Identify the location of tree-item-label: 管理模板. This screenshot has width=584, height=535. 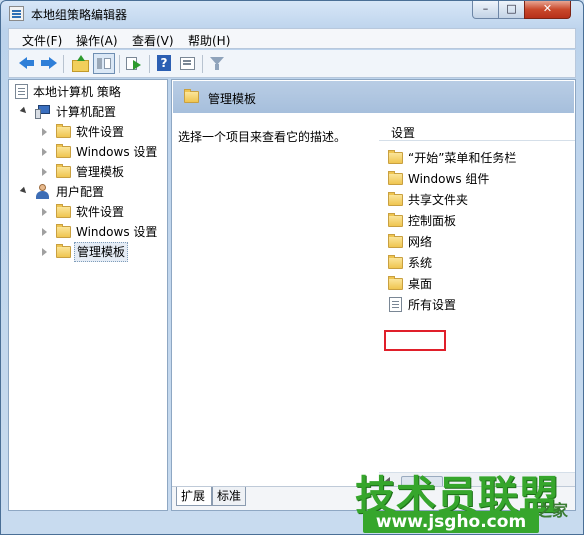
(100, 172).